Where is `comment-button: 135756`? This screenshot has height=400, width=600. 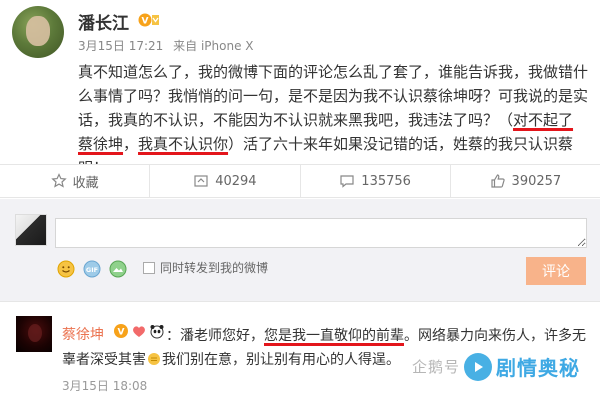 comment-button: 135756 is located at coordinates (376, 181).